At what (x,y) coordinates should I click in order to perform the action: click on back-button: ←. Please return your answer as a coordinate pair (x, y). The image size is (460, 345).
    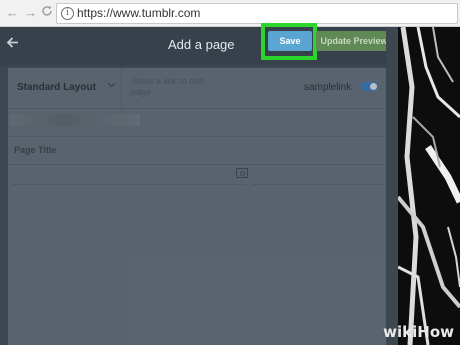
    Looking at the image, I should click on (12, 13).